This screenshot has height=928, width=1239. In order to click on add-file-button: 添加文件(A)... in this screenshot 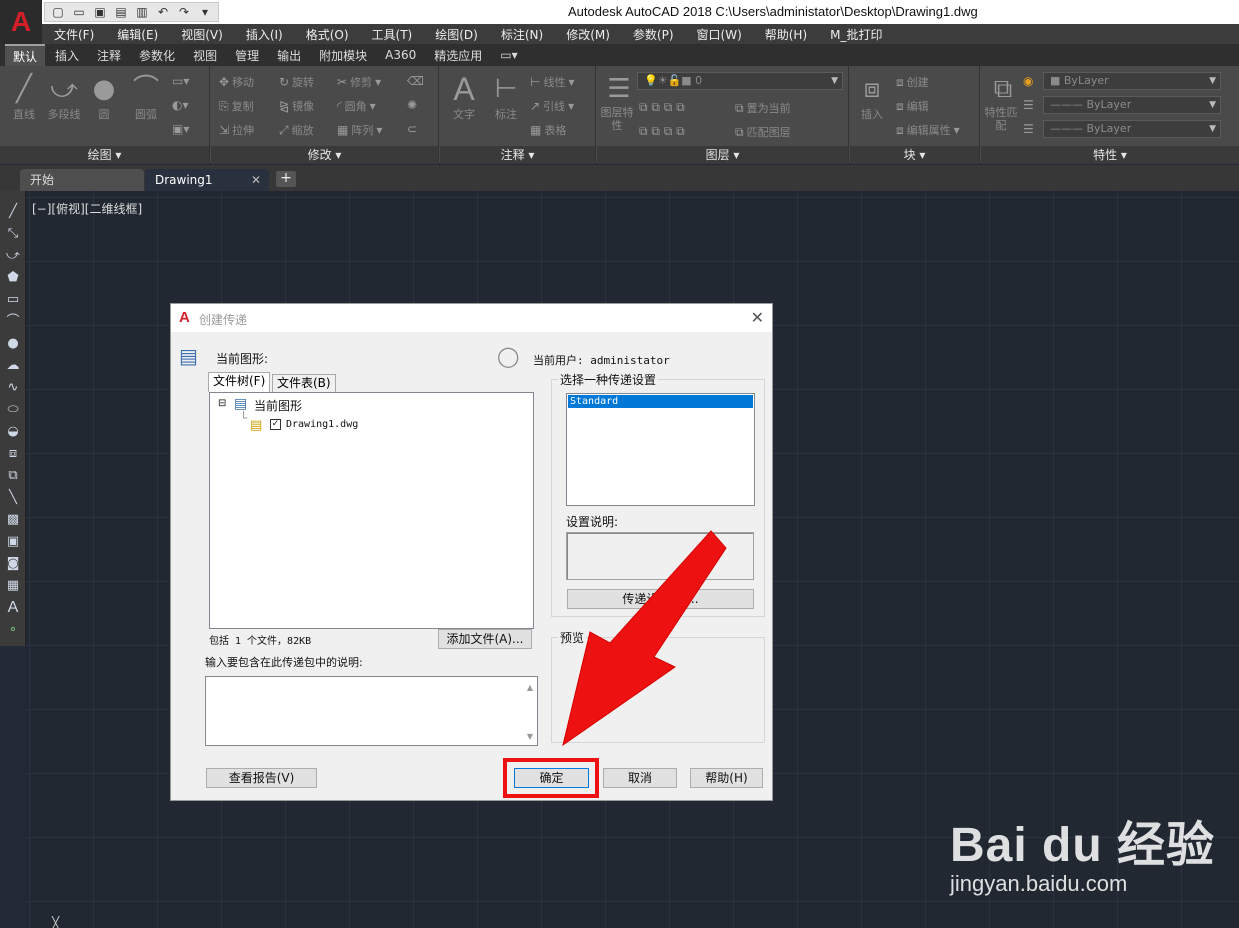, I will do `click(485, 639)`.